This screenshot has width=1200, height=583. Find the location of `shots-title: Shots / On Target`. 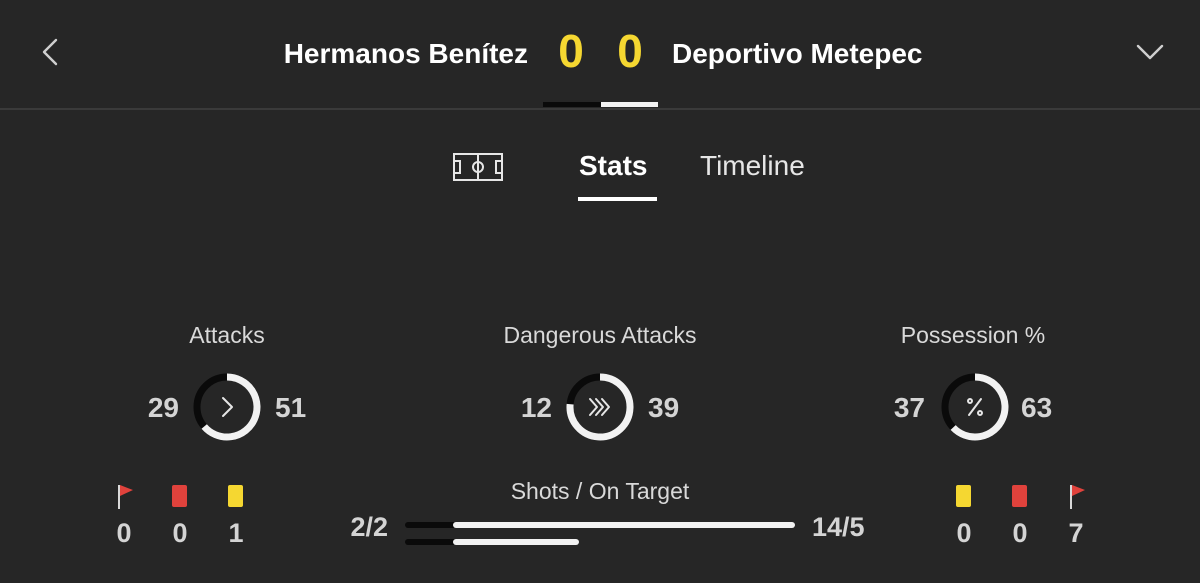

shots-title: Shots / On Target is located at coordinates (600, 491).